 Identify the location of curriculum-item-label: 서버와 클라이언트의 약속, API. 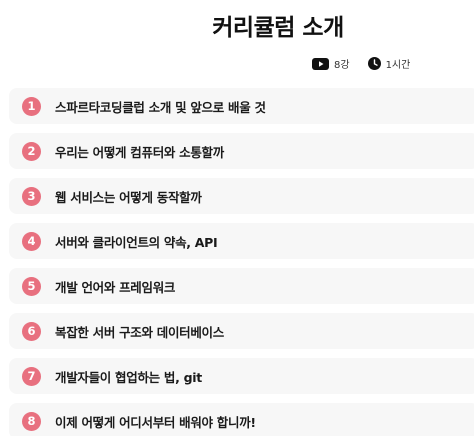
(136, 242).